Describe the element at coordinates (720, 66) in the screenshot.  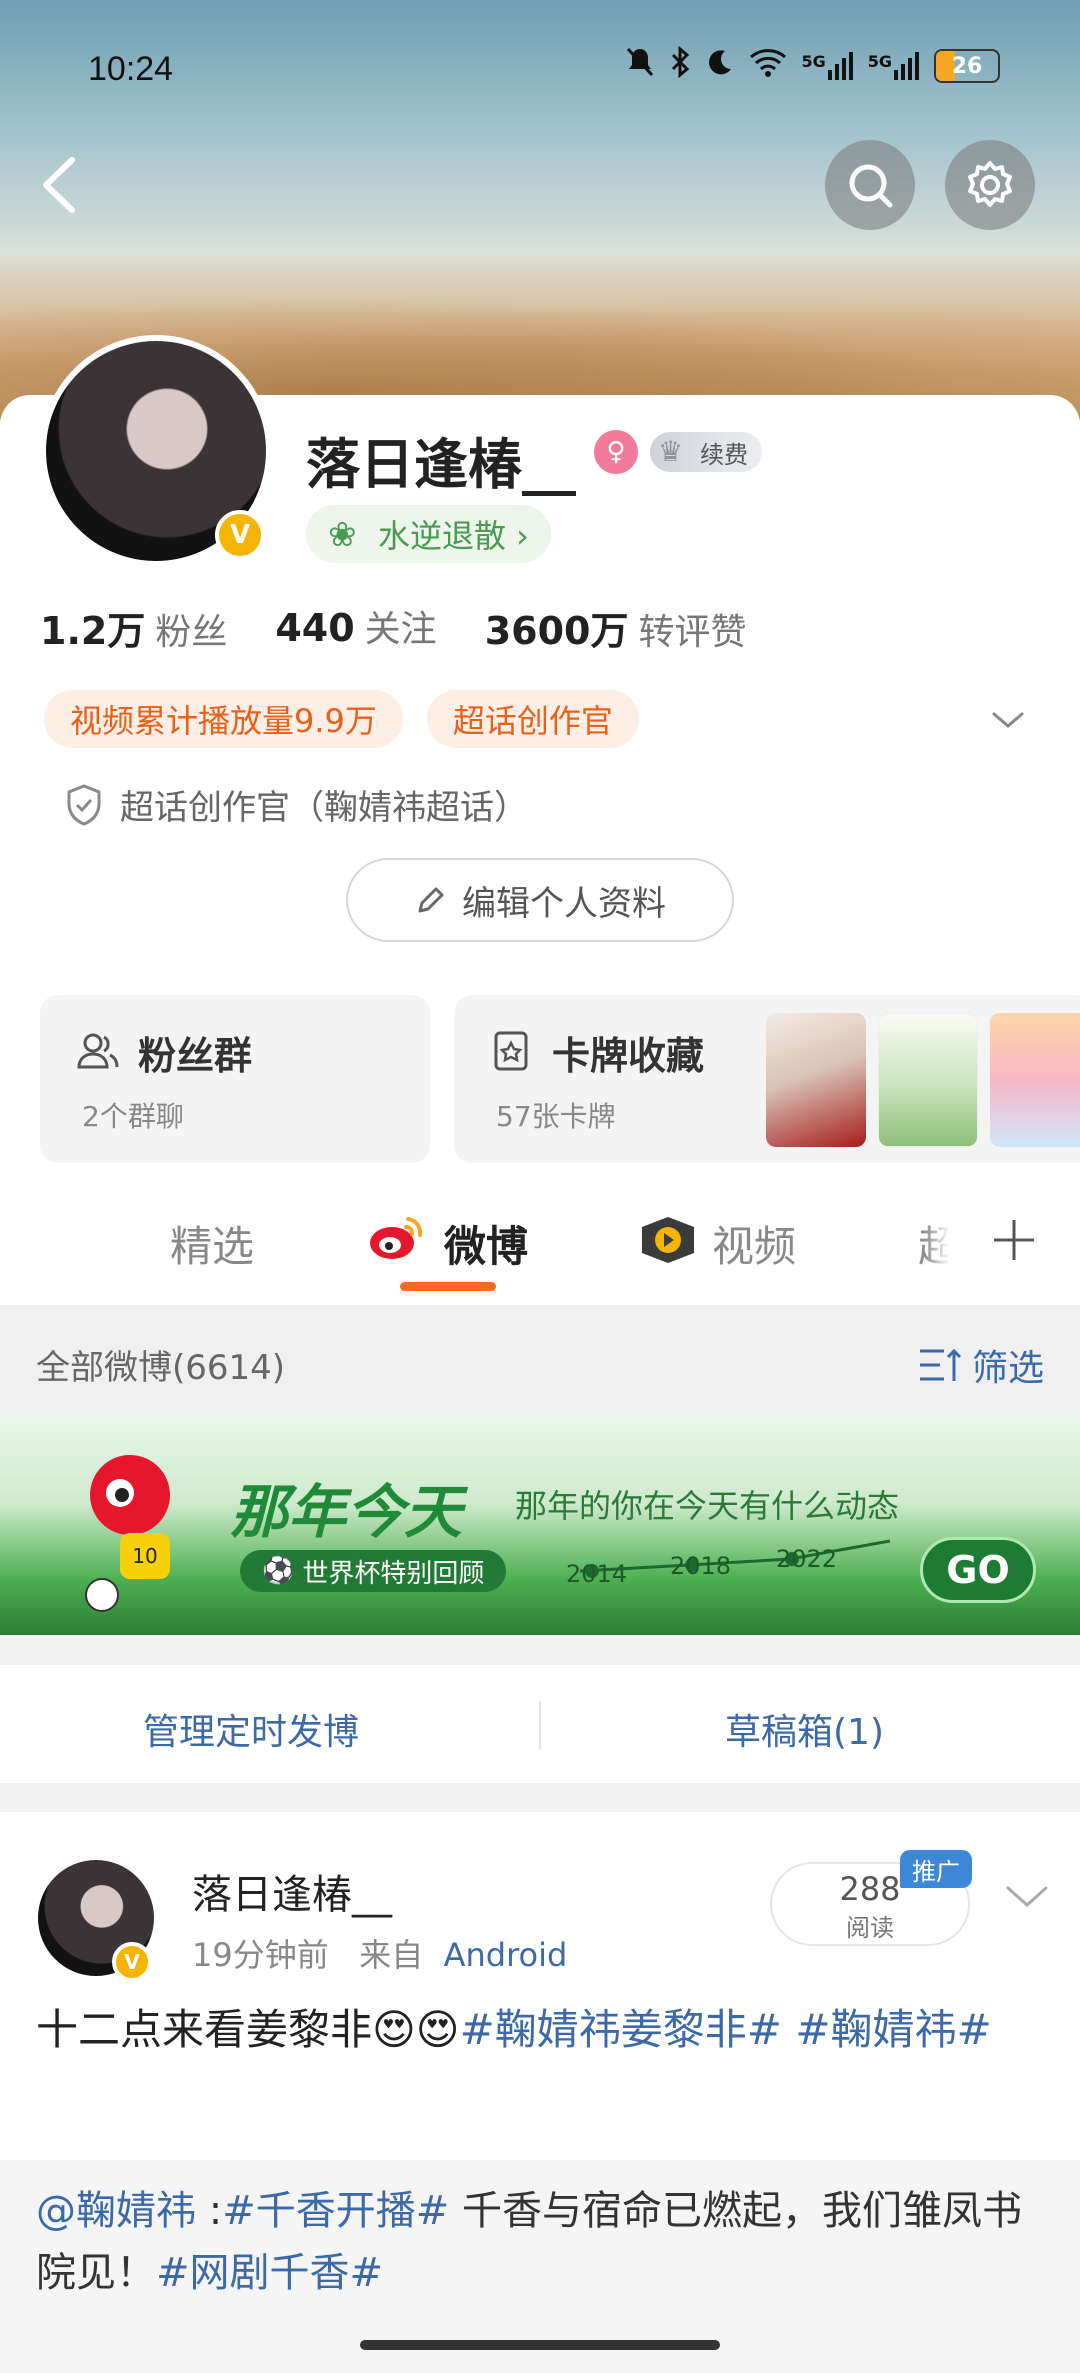
I see `moon-icon` at that location.